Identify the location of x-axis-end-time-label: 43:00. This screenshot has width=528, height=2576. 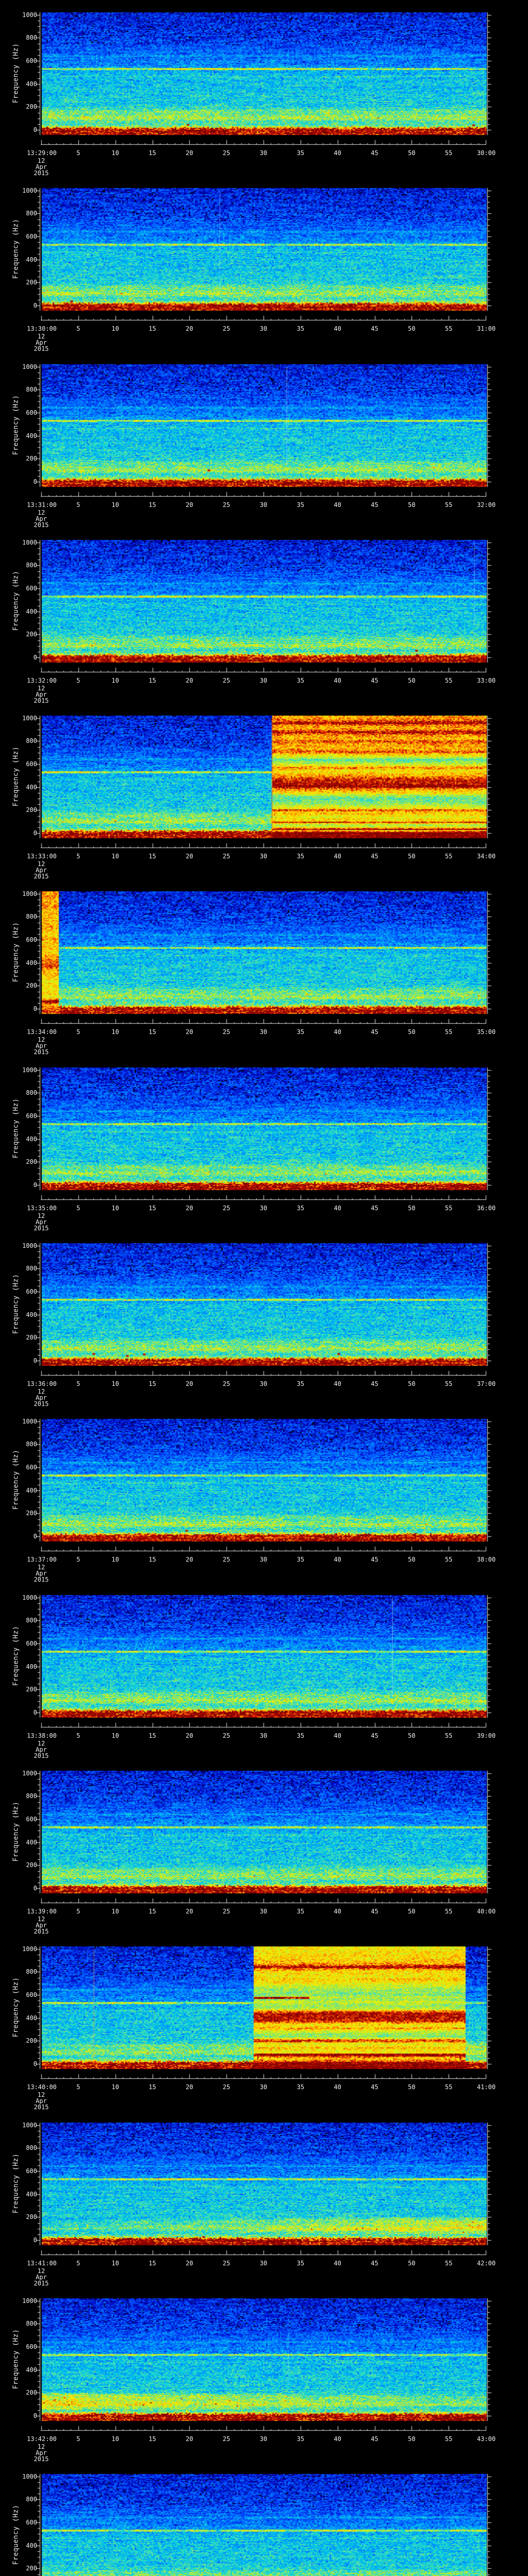
(486, 2439).